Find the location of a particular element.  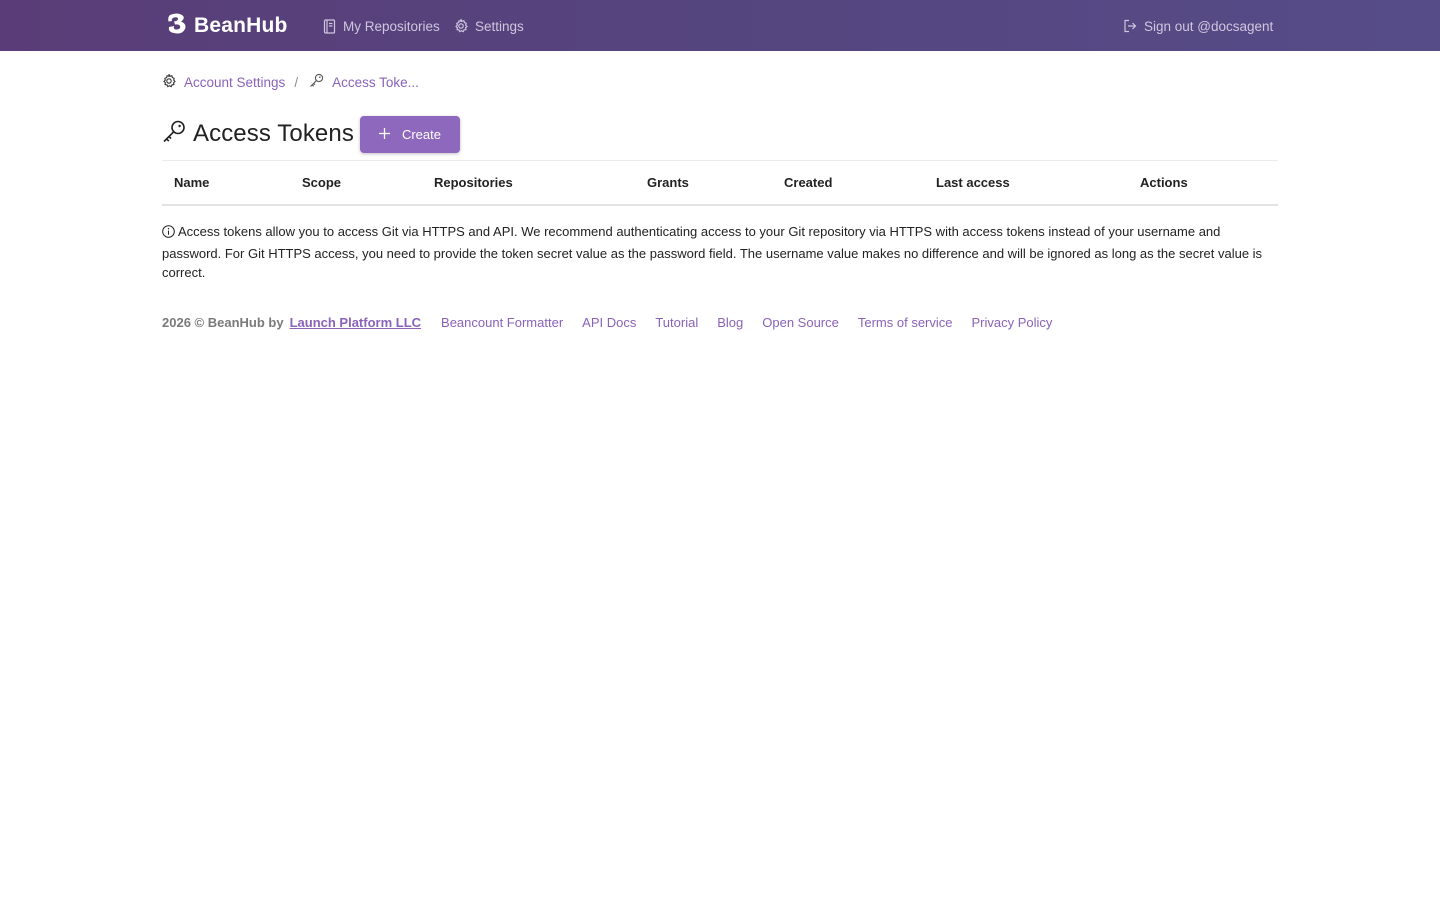

create-token-button-label: Create is located at coordinates (421, 134).